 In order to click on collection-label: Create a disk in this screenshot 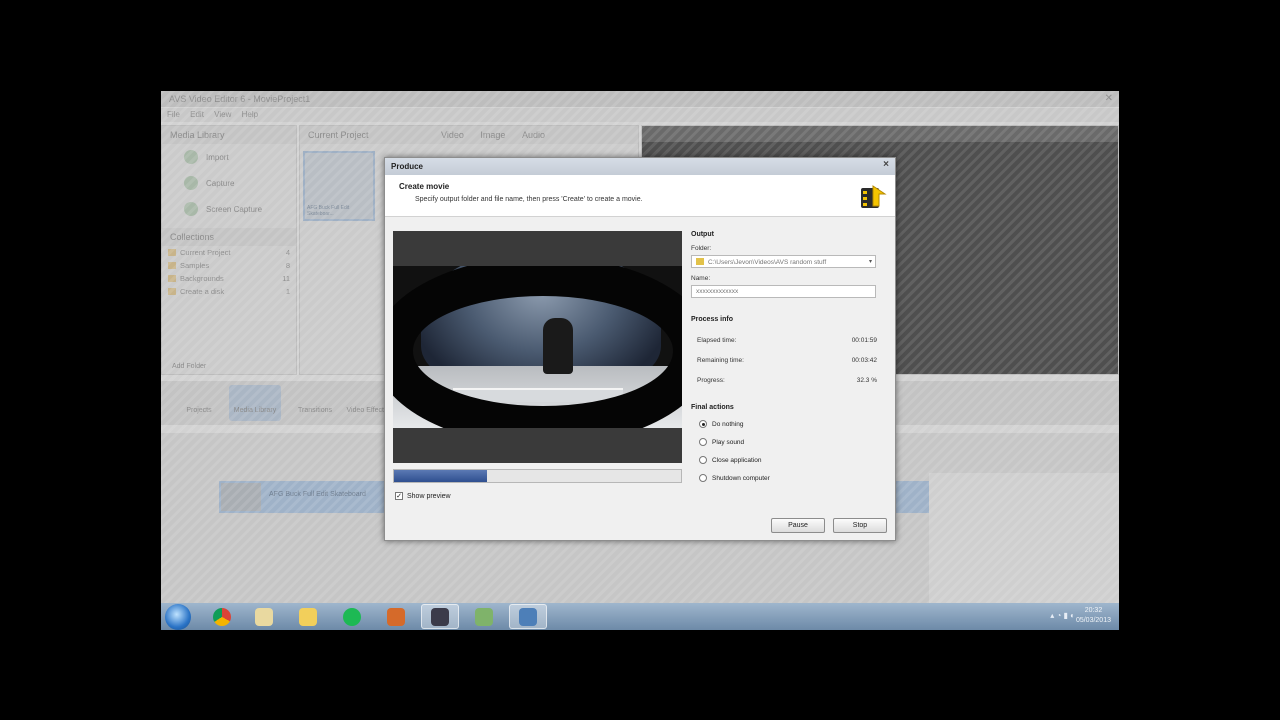, I will do `click(202, 291)`.